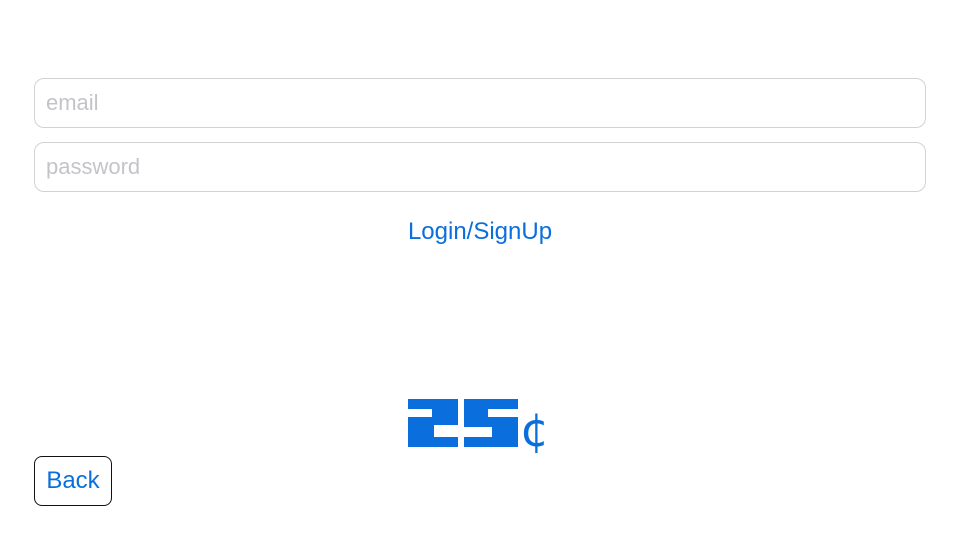 This screenshot has height=540, width=960. I want to click on logo-cent-sign: ¢, so click(534, 429).